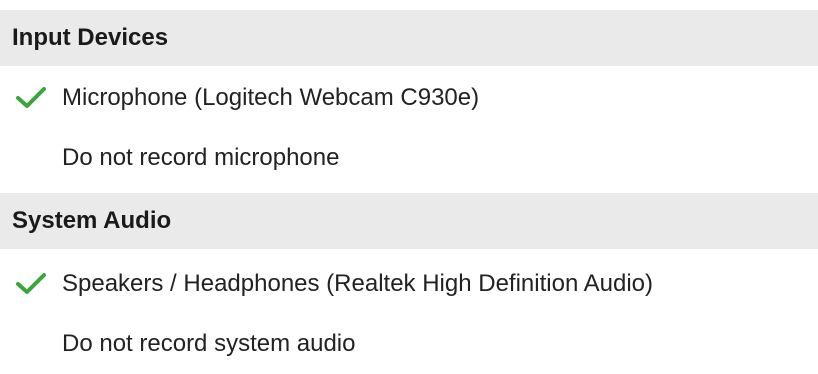 The height and width of the screenshot is (374, 818). Describe the element at coordinates (92, 220) in the screenshot. I see `section-header-label: System Audio` at that location.